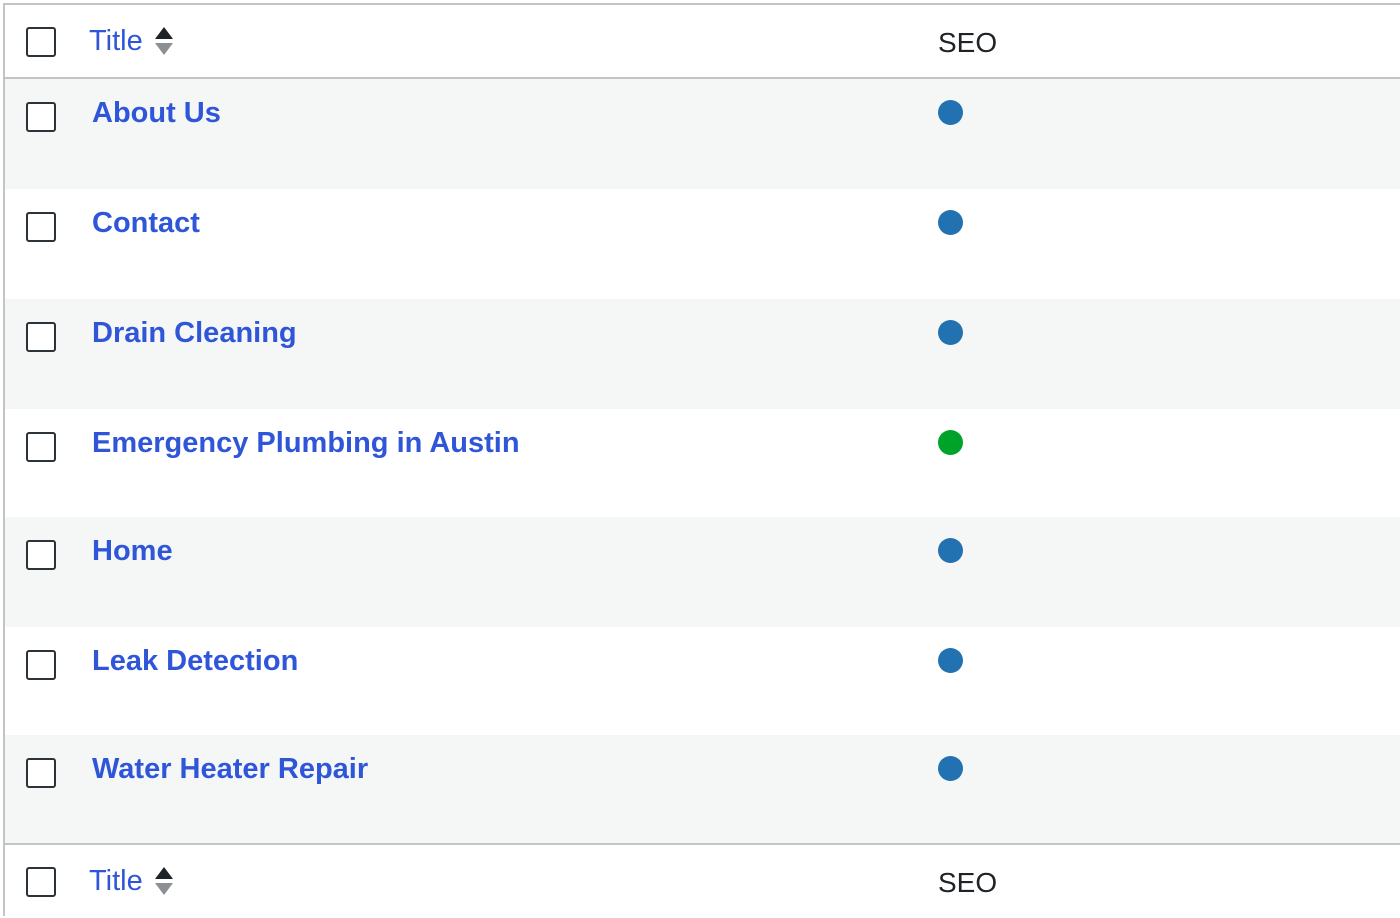  I want to click on table-row: About Us, so click(702, 134).